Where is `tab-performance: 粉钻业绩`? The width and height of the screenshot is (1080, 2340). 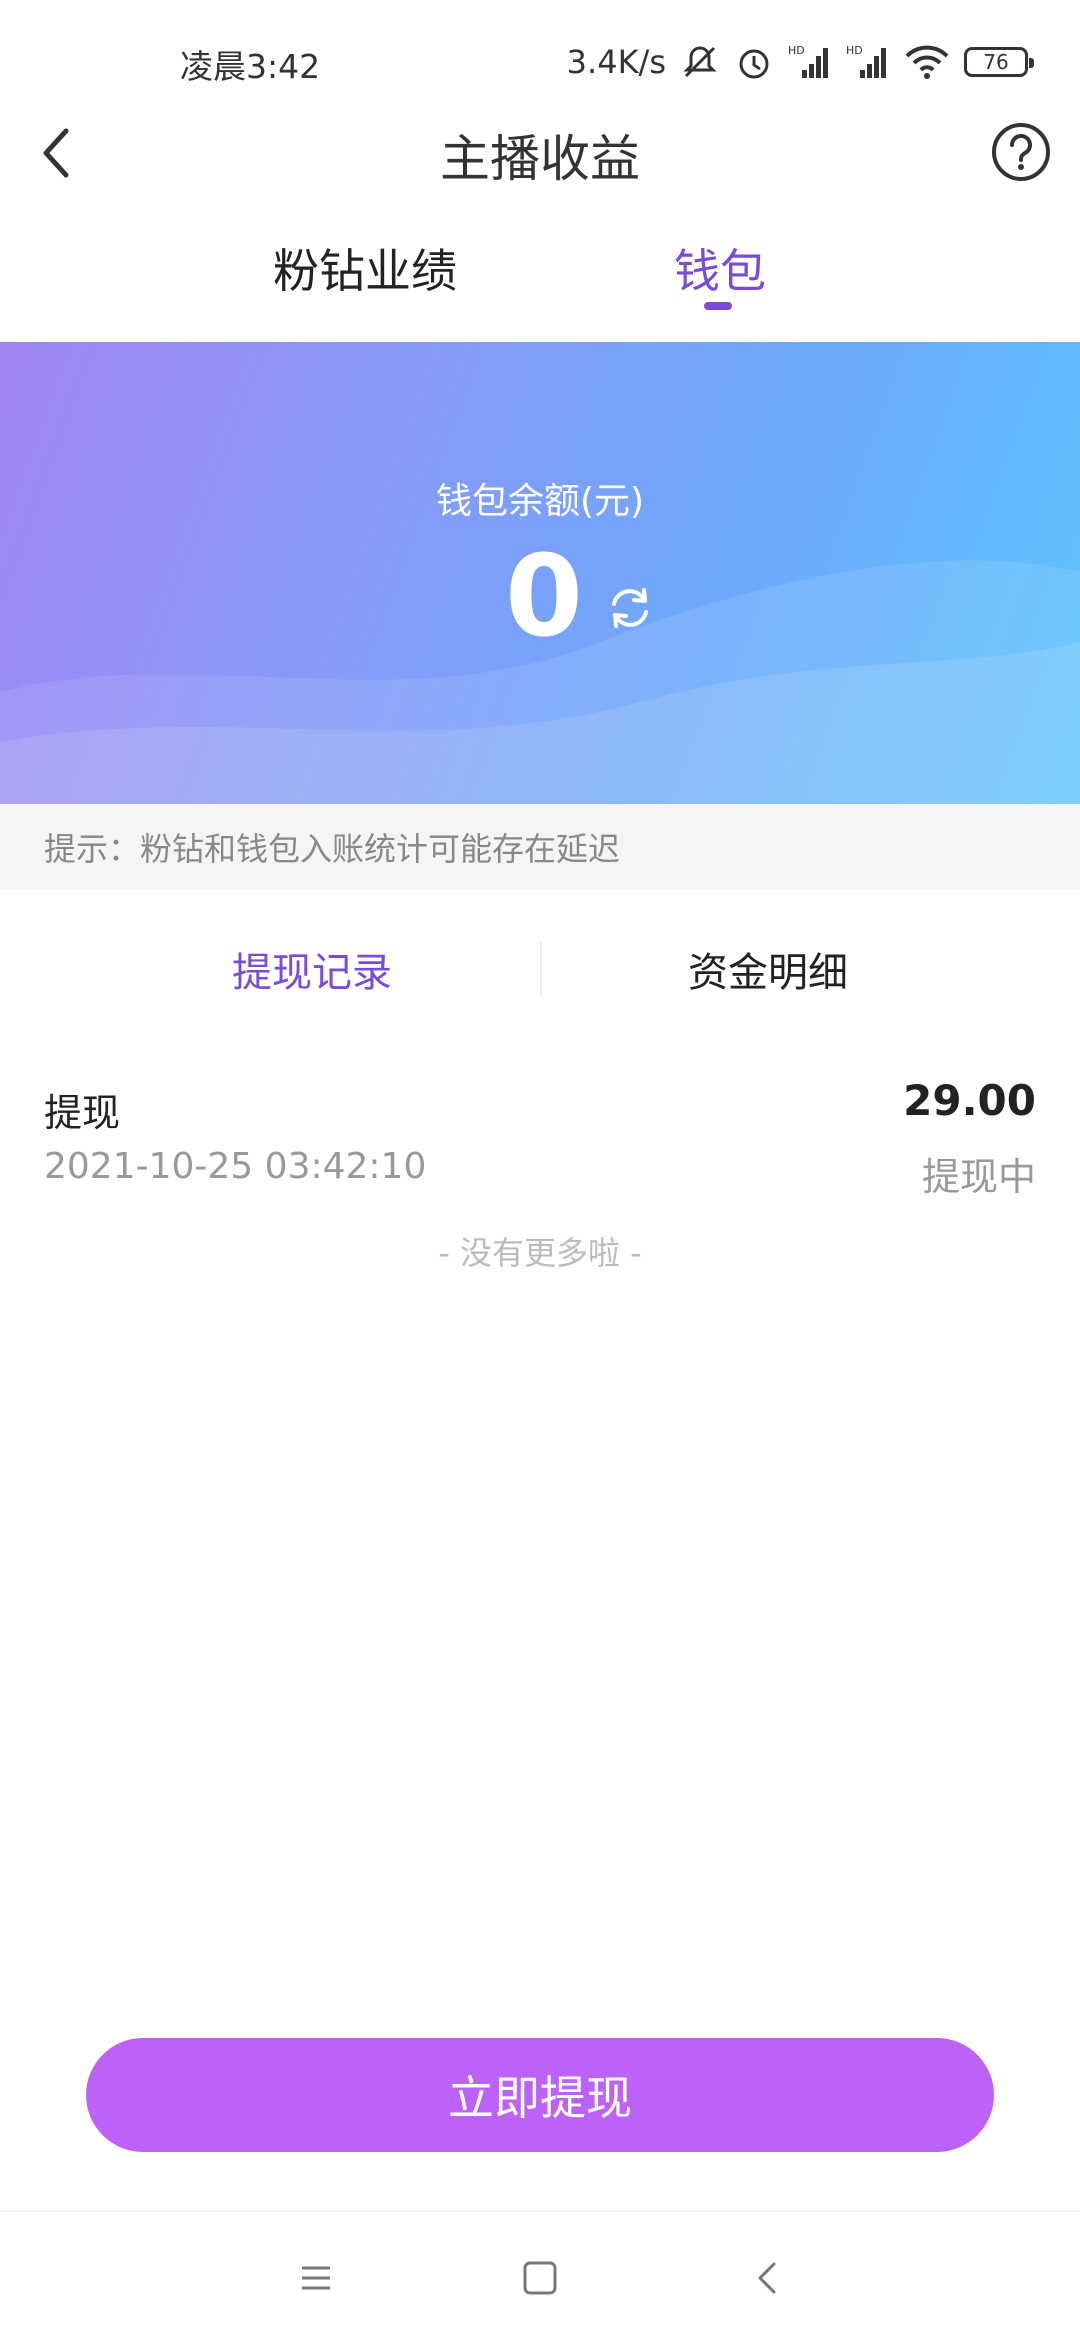 tab-performance: 粉钻业绩 is located at coordinates (365, 270).